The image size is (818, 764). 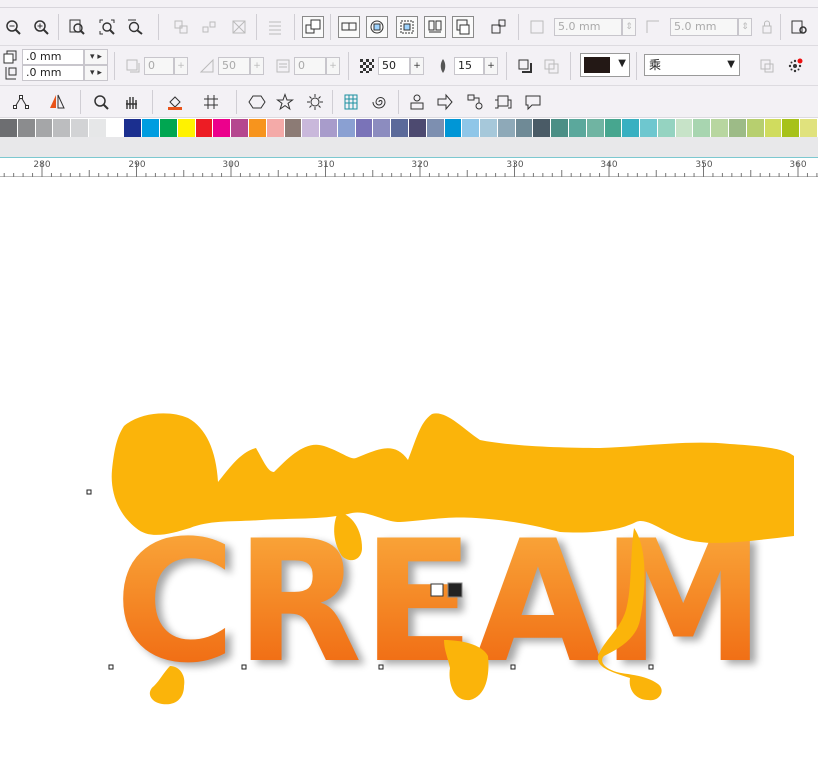 What do you see at coordinates (379, 102) in the screenshot?
I see `spiral-tool-icon` at bounding box center [379, 102].